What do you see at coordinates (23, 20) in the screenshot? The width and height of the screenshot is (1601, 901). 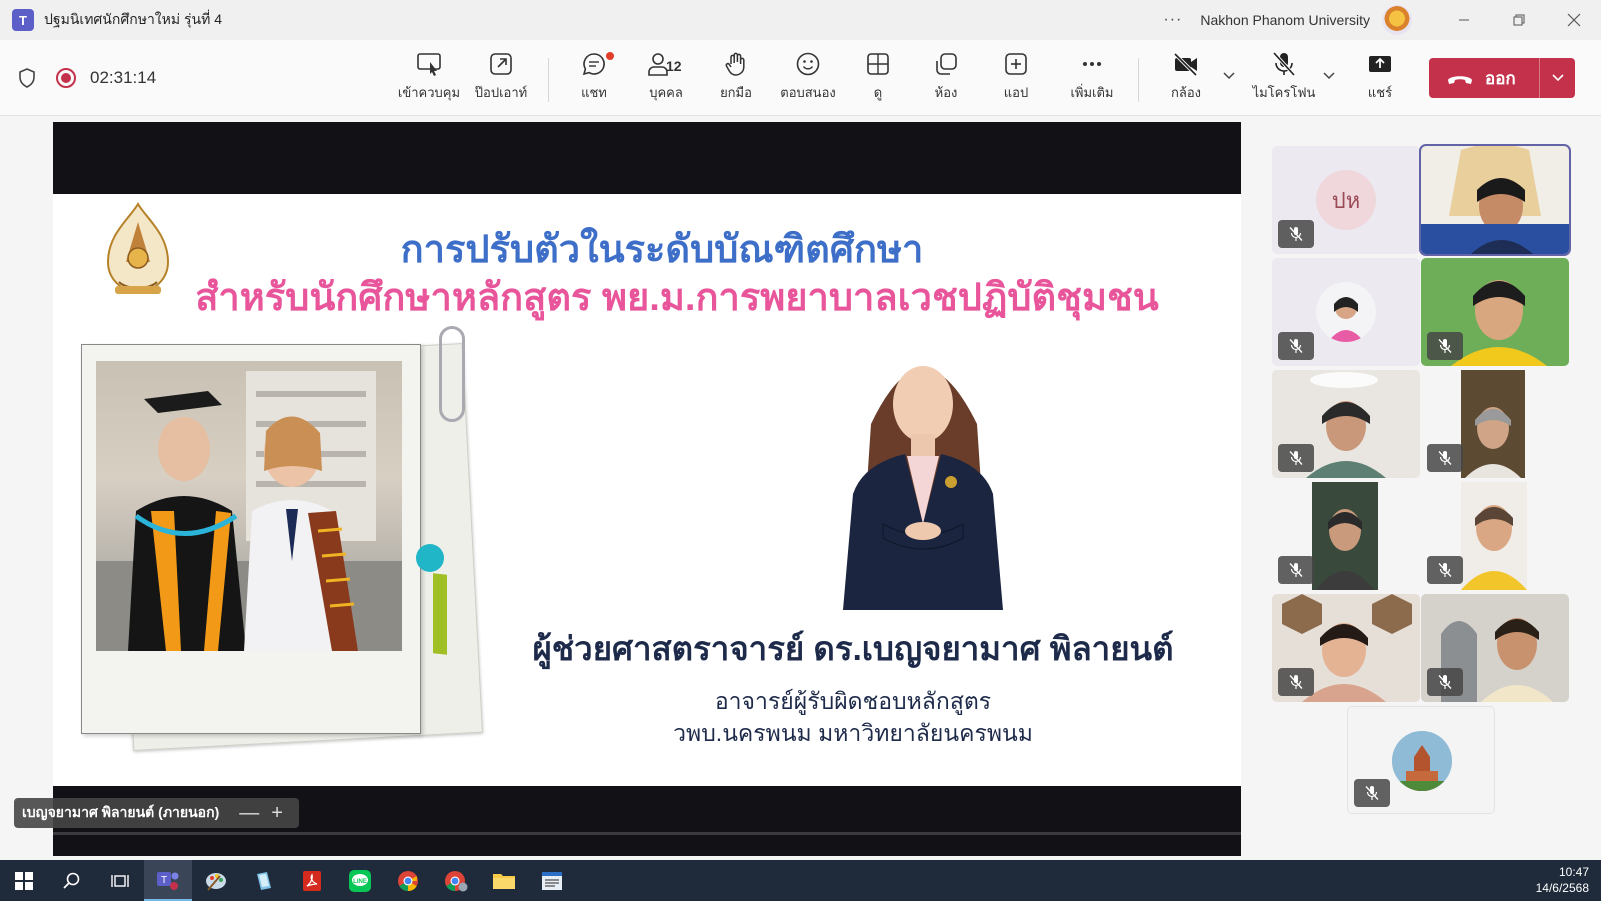 I see `teams-logo-icon: T` at bounding box center [23, 20].